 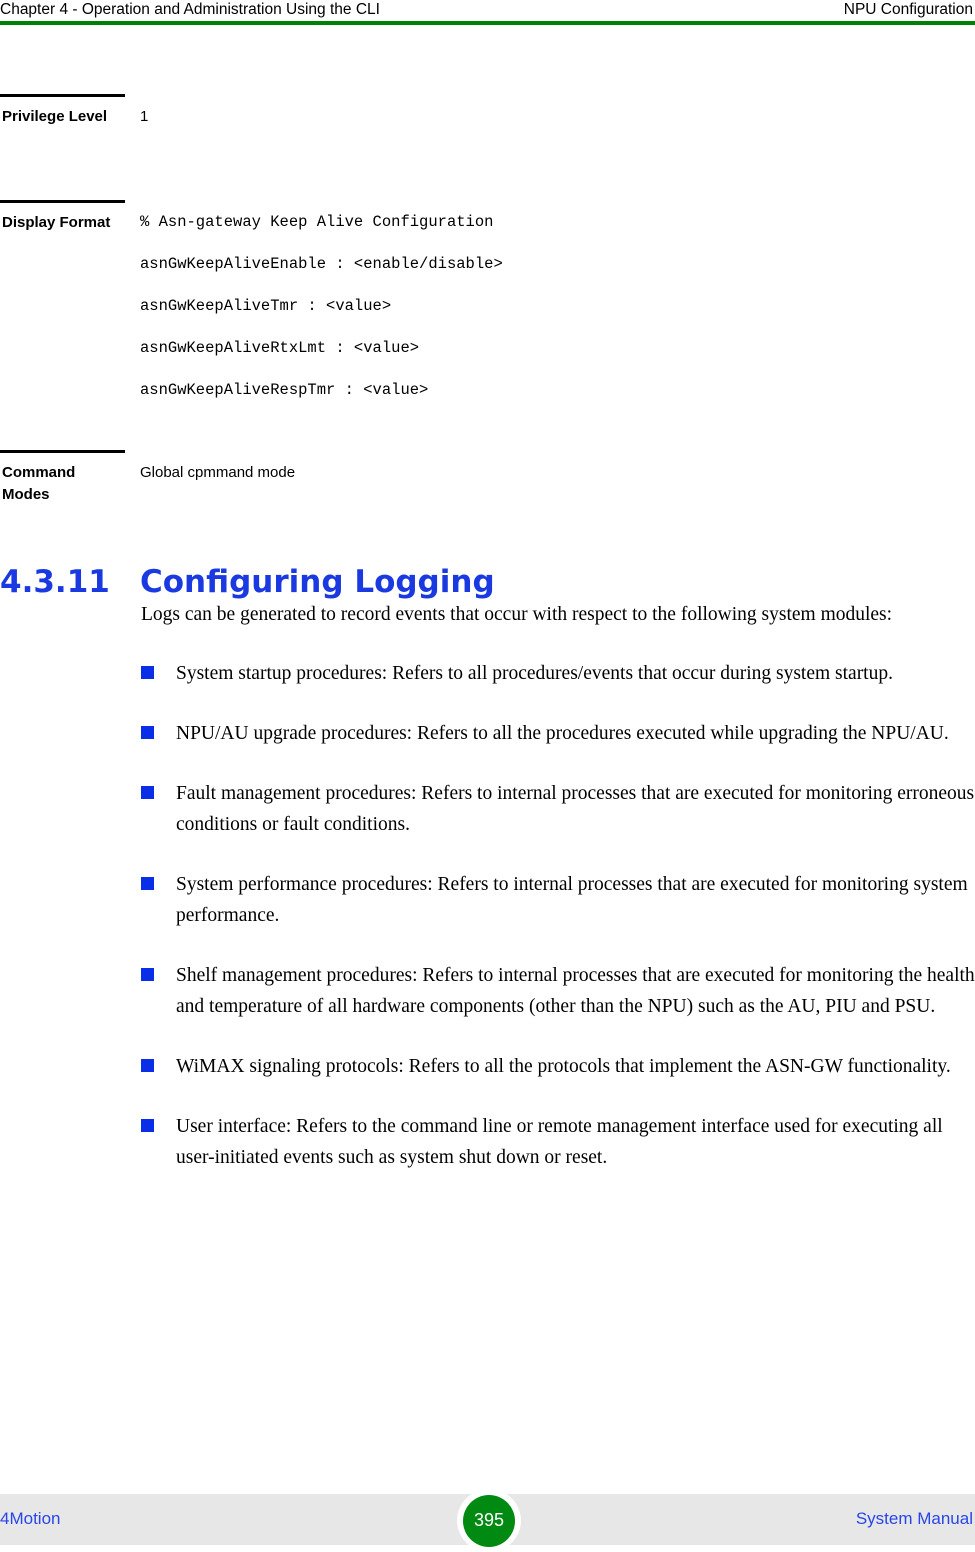 What do you see at coordinates (487, 23) in the screenshot?
I see `header-divider-rule` at bounding box center [487, 23].